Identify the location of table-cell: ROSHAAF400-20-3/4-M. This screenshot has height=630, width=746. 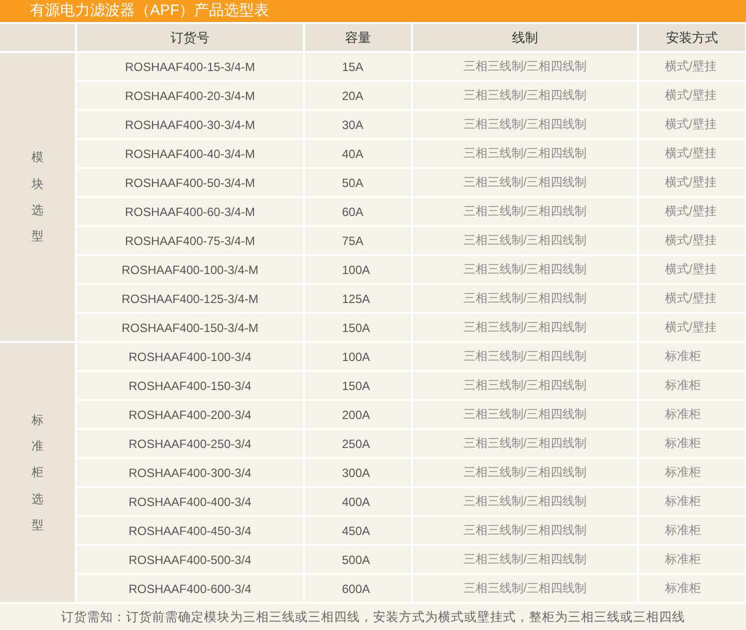
(190, 95).